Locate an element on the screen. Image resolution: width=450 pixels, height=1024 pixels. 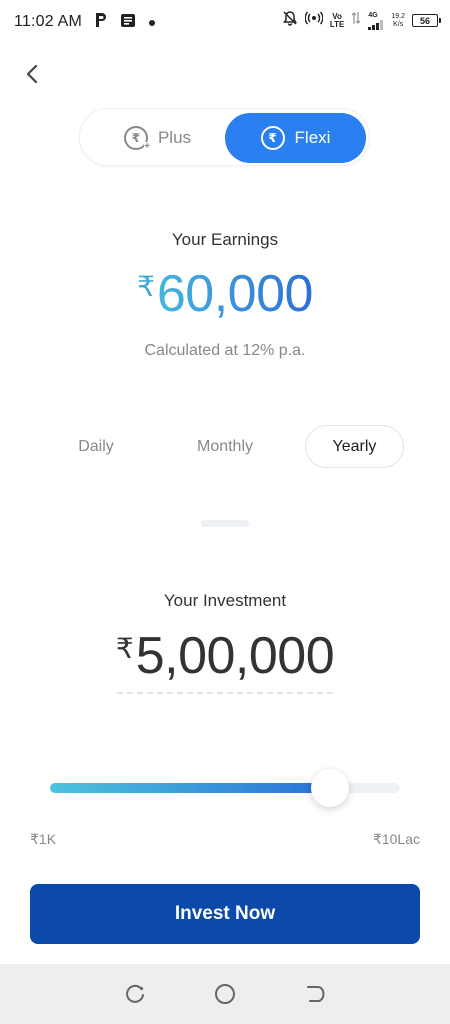
net-speed: 19.2 K/s is located at coordinates (398, 21).